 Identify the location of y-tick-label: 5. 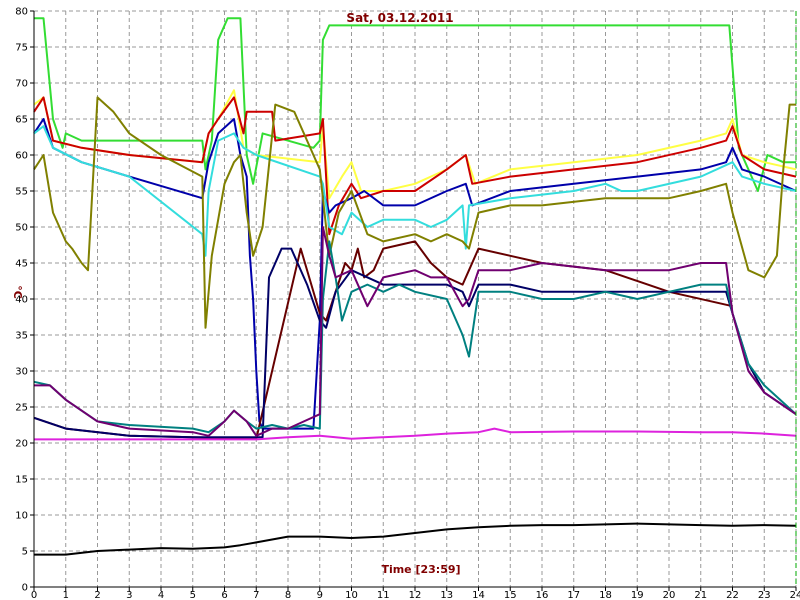
(25, 552).